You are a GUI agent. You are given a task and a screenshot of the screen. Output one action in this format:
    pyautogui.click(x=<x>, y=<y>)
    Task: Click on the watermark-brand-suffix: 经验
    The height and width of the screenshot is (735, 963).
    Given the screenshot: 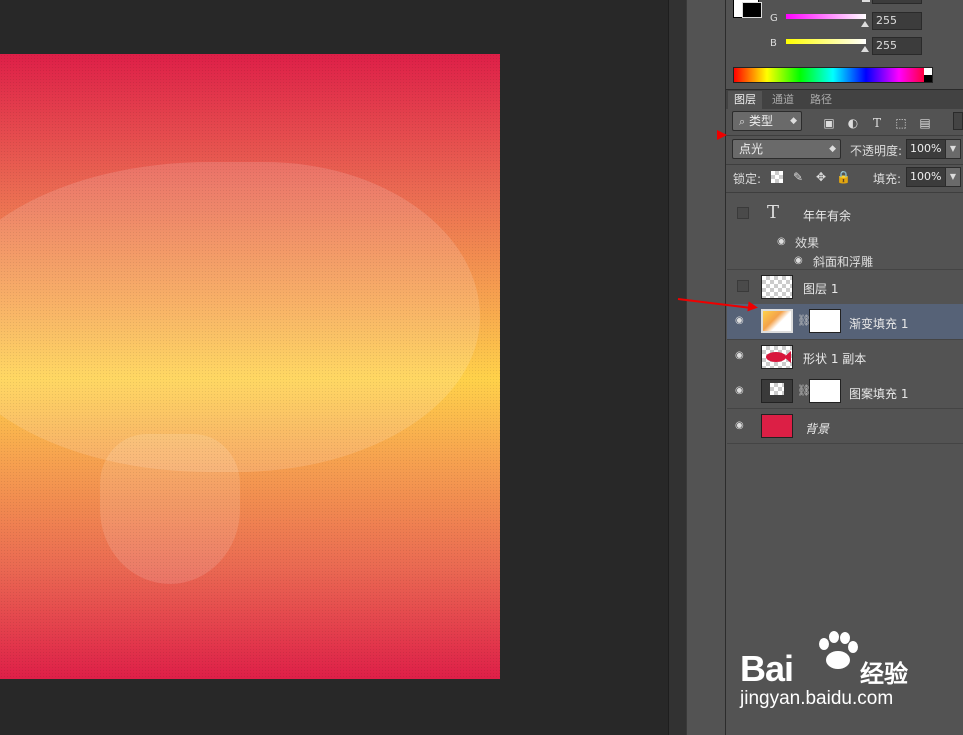 What is the action you would take?
    pyautogui.click(x=884, y=674)
    